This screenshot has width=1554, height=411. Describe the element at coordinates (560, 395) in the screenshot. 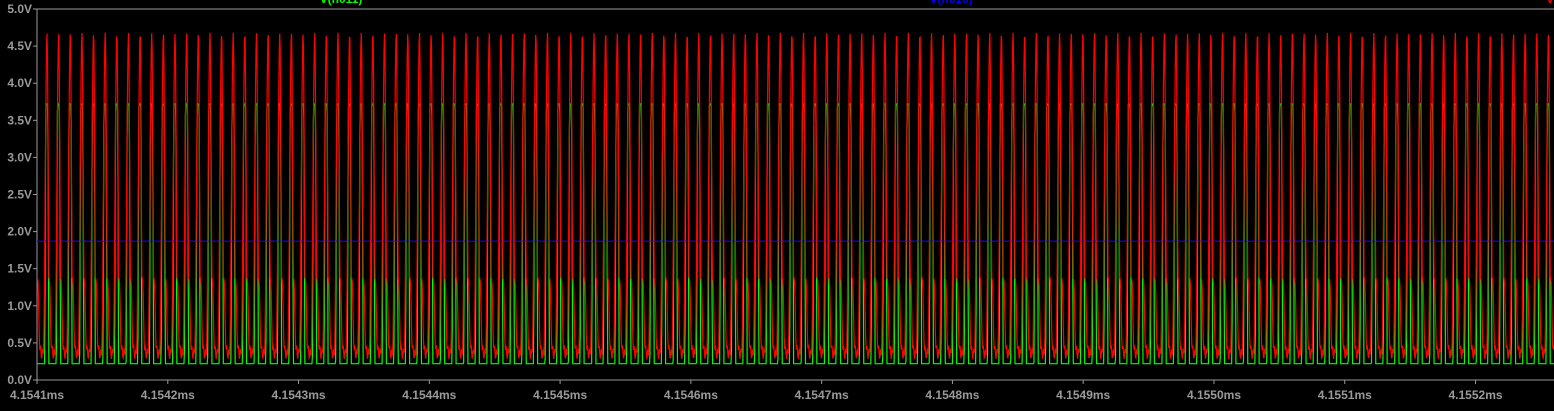

I see `x-tick-label: 4.1545ms` at that location.